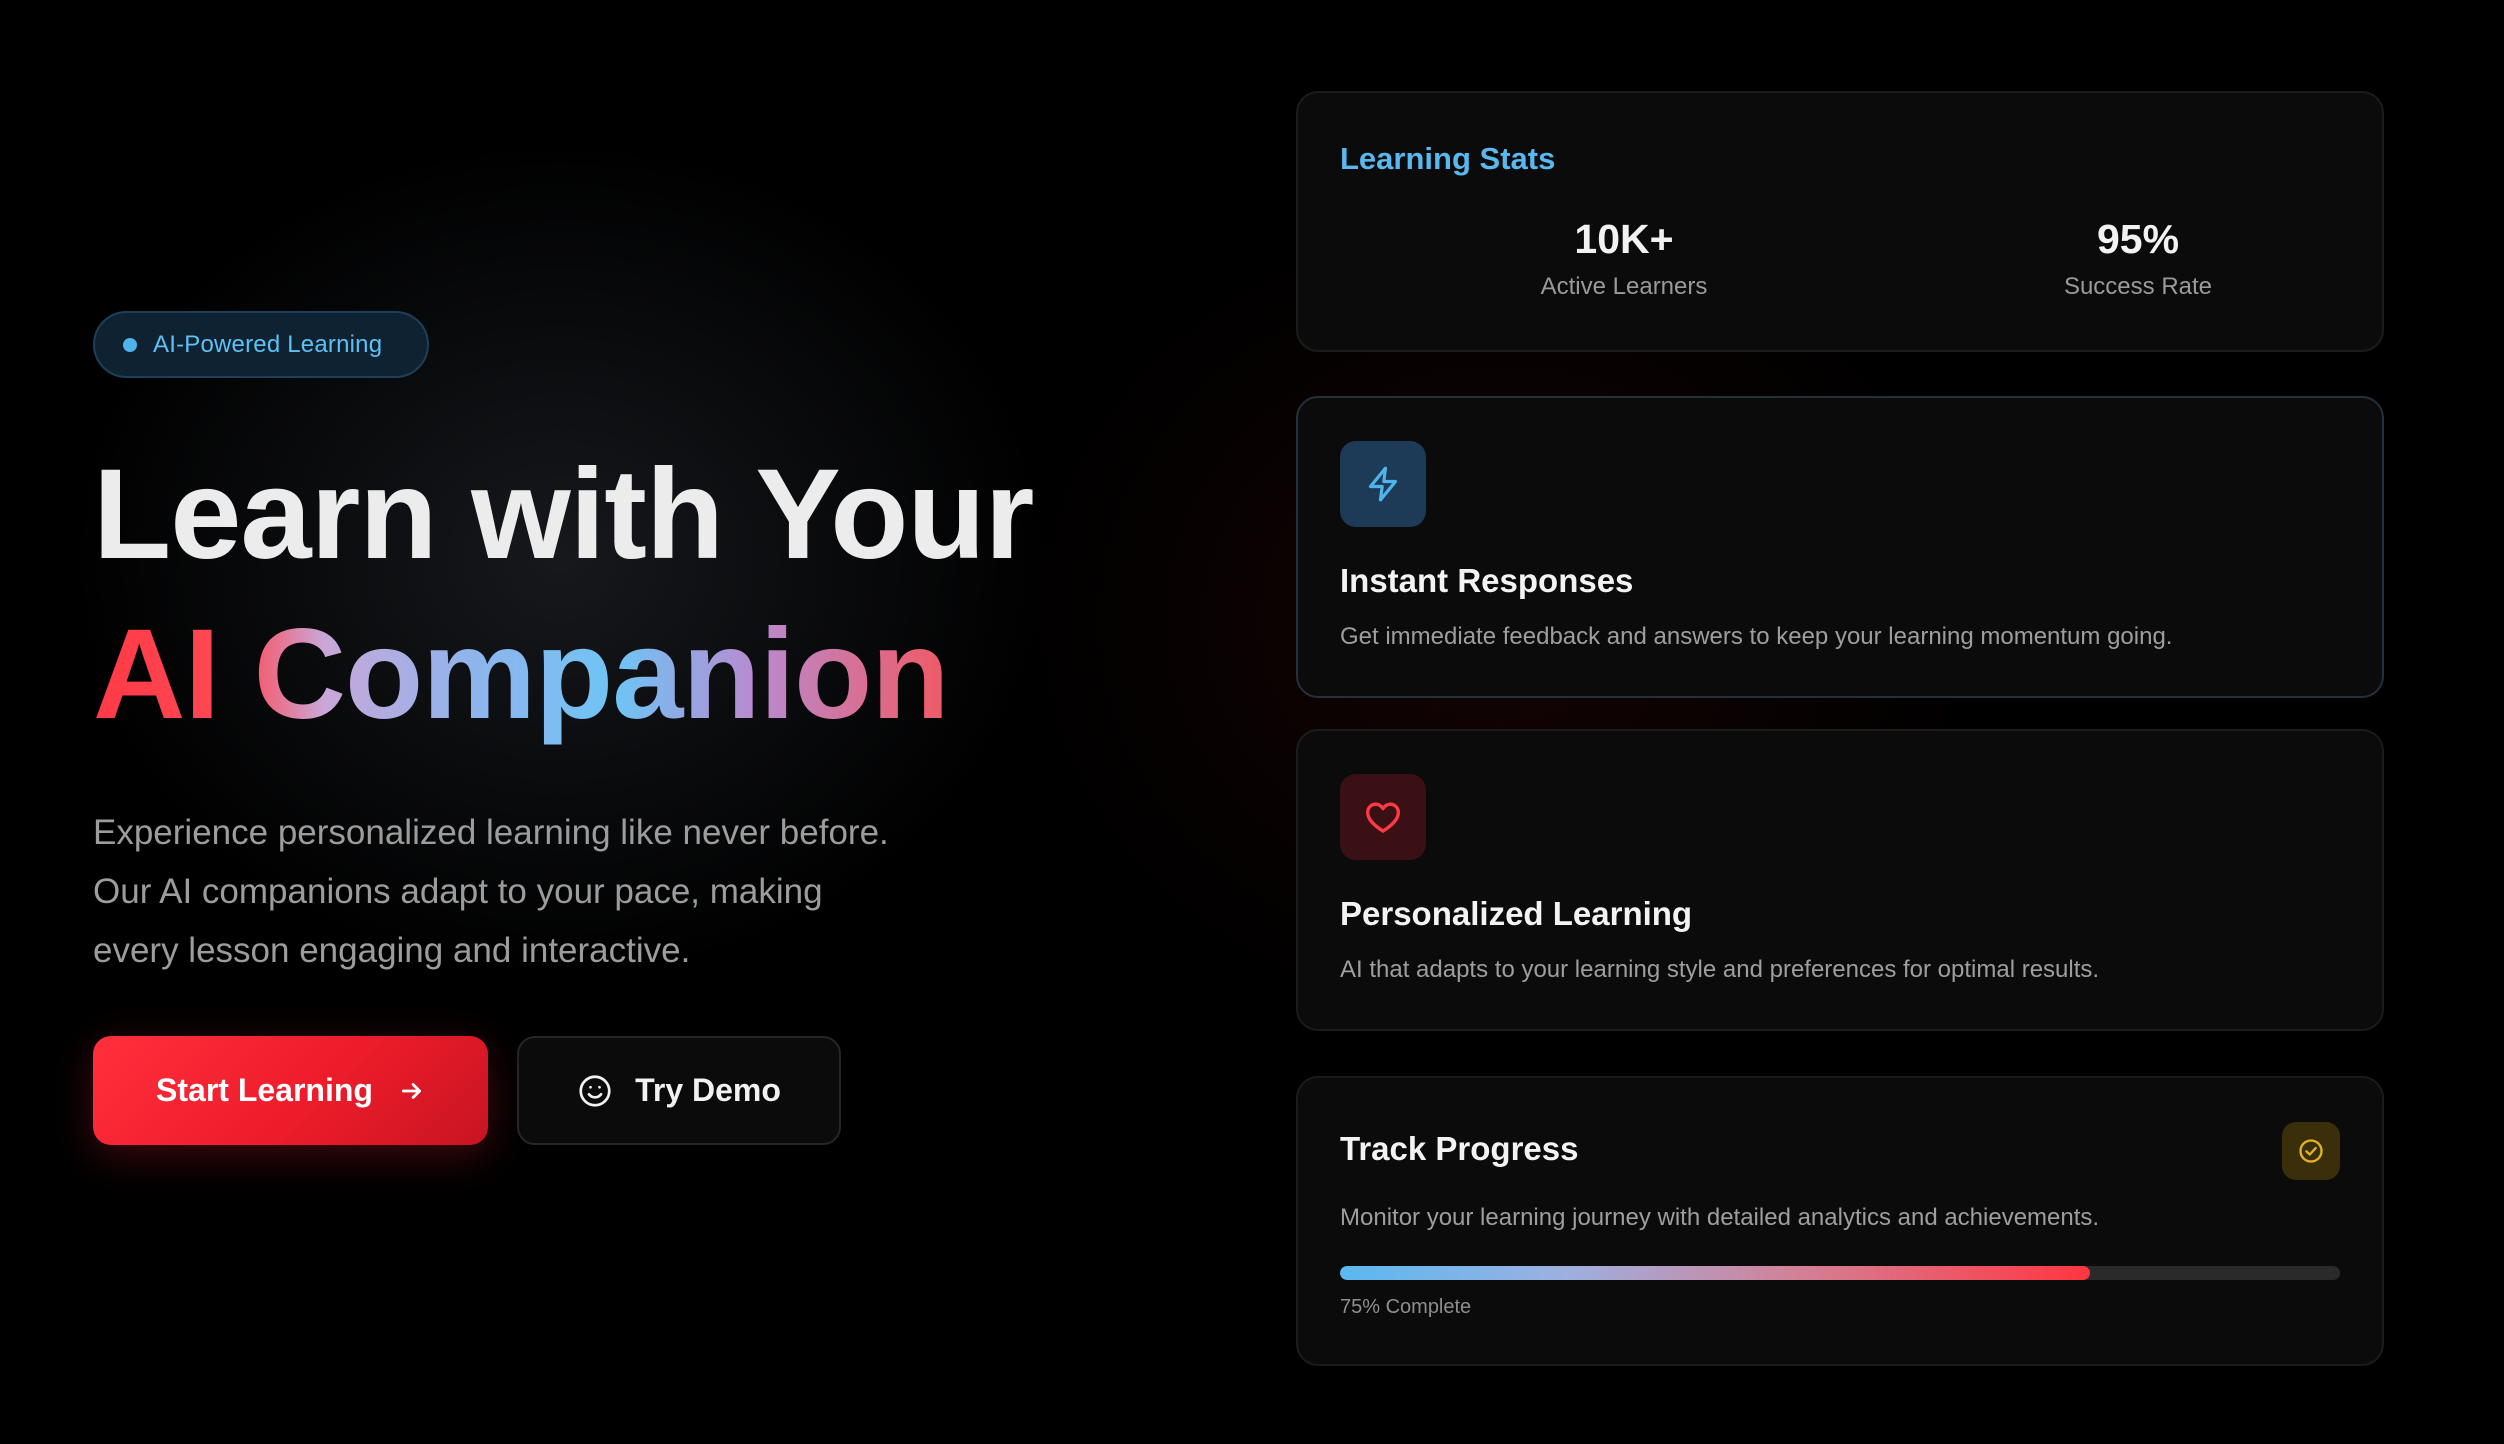 Image resolution: width=2504 pixels, height=1444 pixels. Describe the element at coordinates (1459, 1148) in the screenshot. I see `track-progress-title: Track Progress` at that location.